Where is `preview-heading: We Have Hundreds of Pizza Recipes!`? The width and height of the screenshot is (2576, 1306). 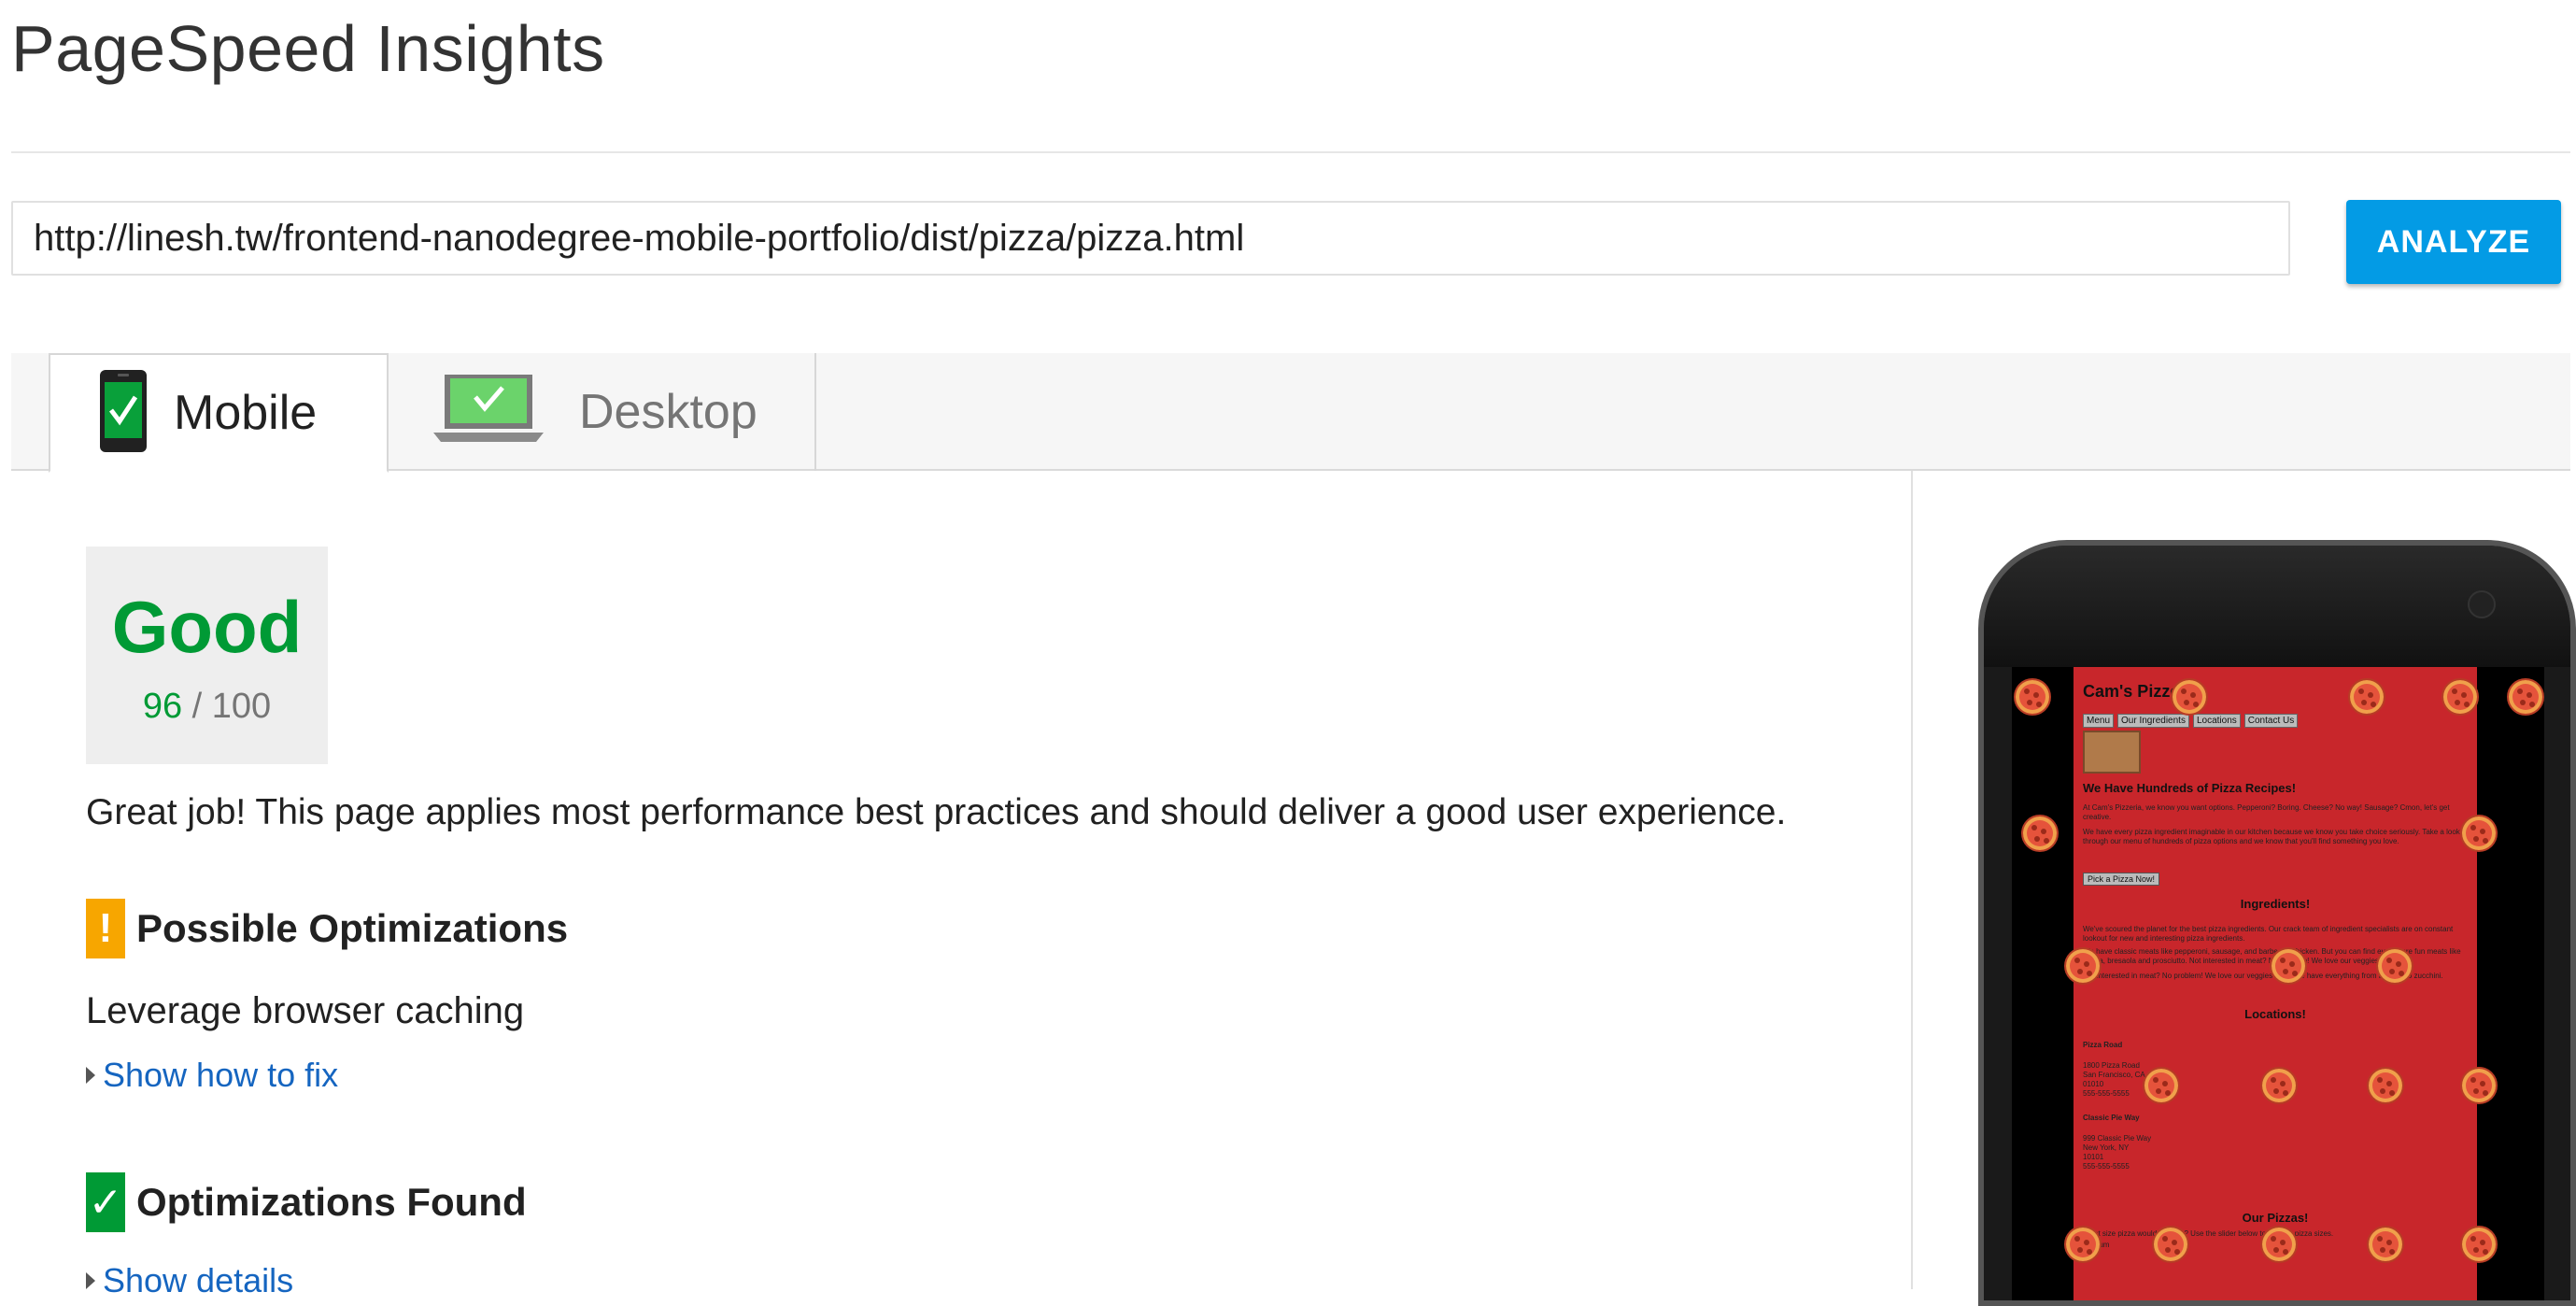
preview-heading: We Have Hundreds of Pizza Recipes! is located at coordinates (2190, 788).